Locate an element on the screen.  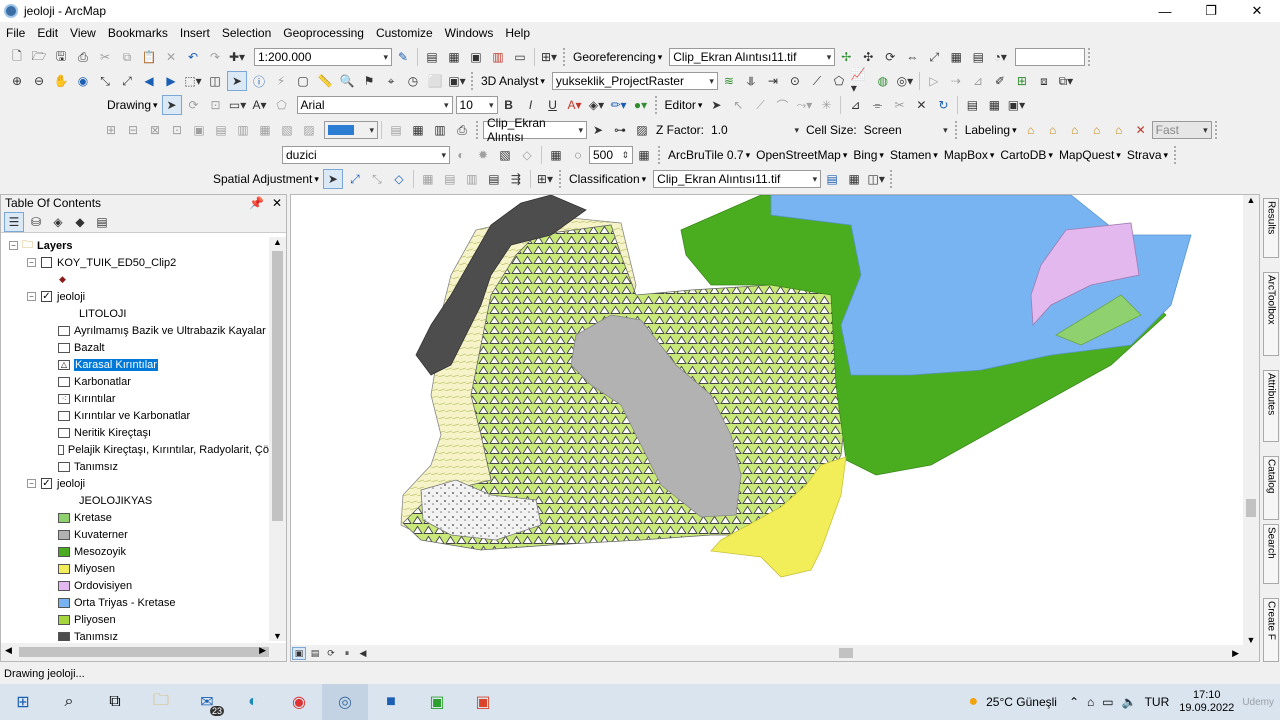
edit-vertices-icon: ⬠ is located at coordinates (282, 105).